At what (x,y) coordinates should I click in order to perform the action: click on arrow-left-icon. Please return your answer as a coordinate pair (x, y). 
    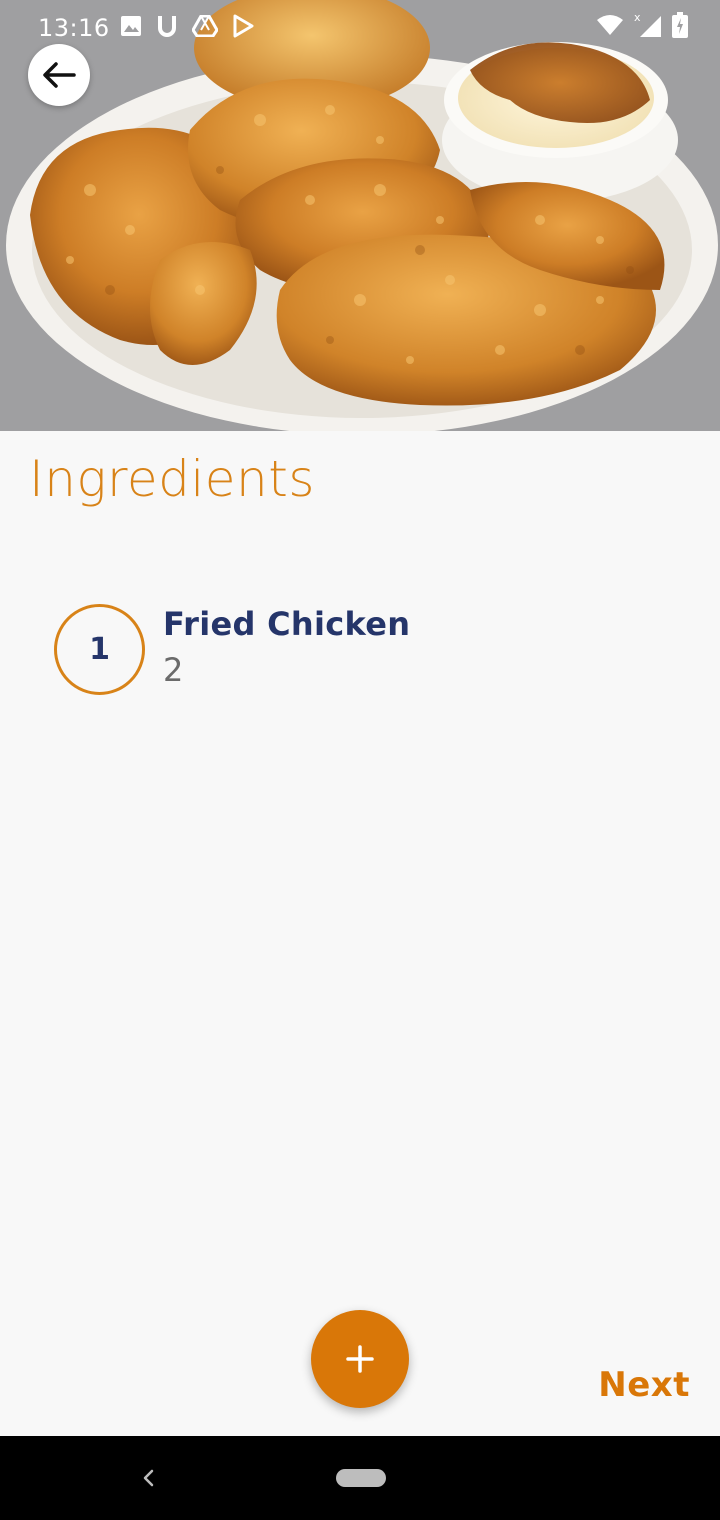
    Looking at the image, I should click on (59, 75).